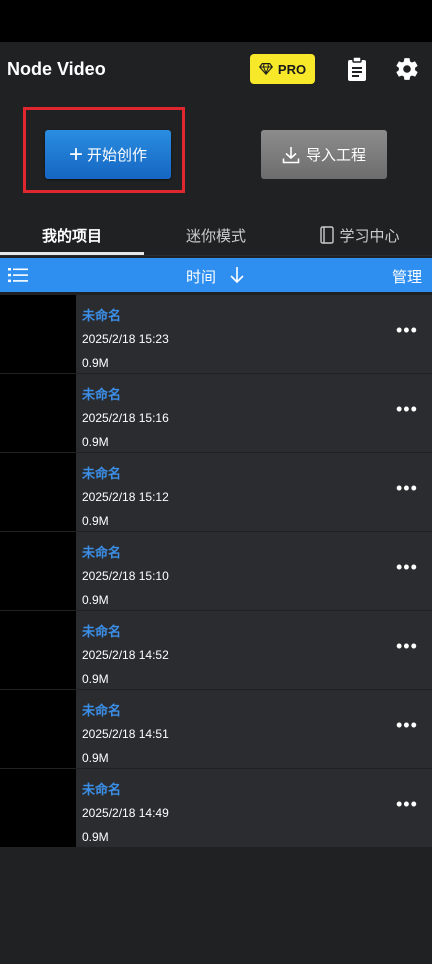 Image resolution: width=432 pixels, height=964 pixels. I want to click on start-creating-button: + 开始创作, so click(108, 154).